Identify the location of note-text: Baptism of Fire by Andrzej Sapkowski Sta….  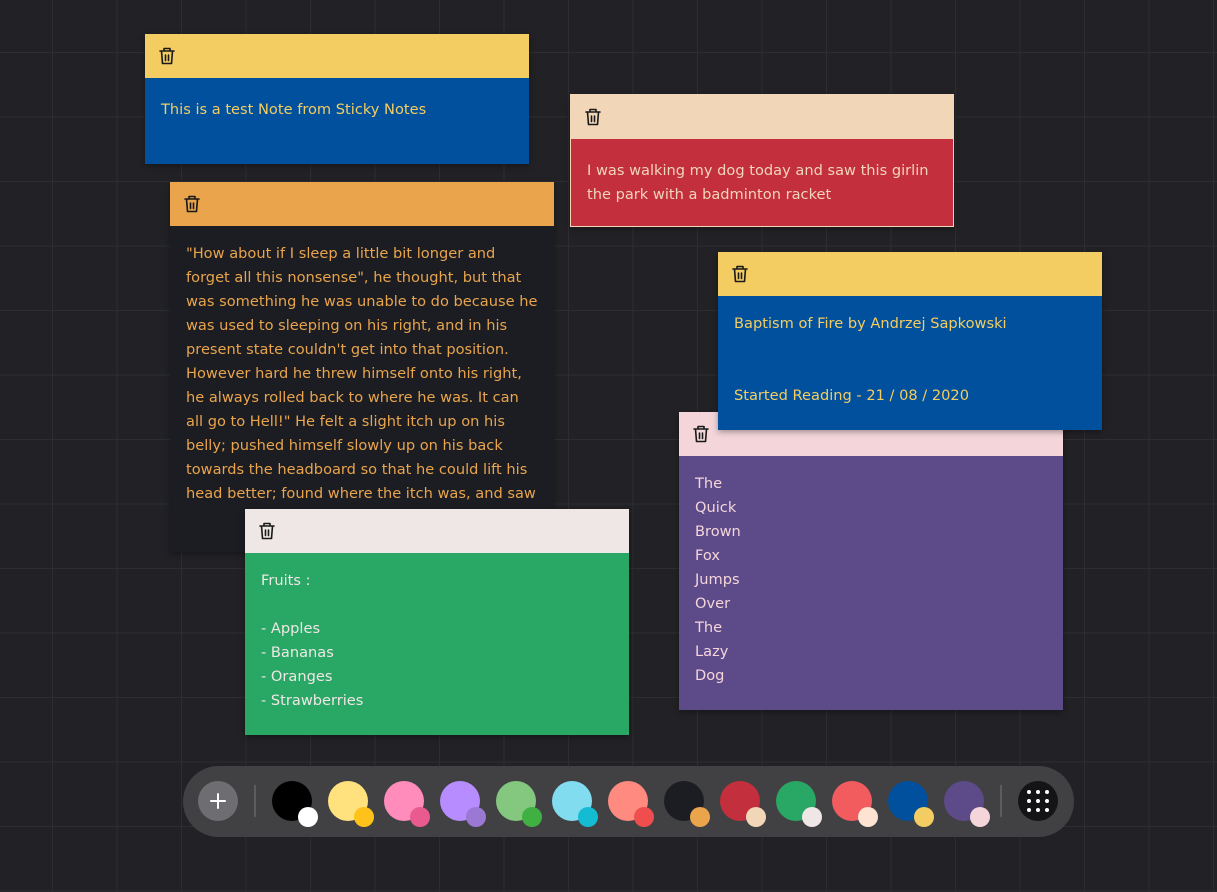
(910, 363).